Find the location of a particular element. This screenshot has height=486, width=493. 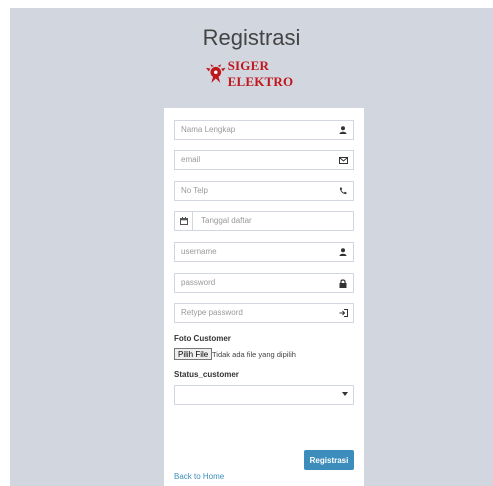

status-customer-select is located at coordinates (264, 395).